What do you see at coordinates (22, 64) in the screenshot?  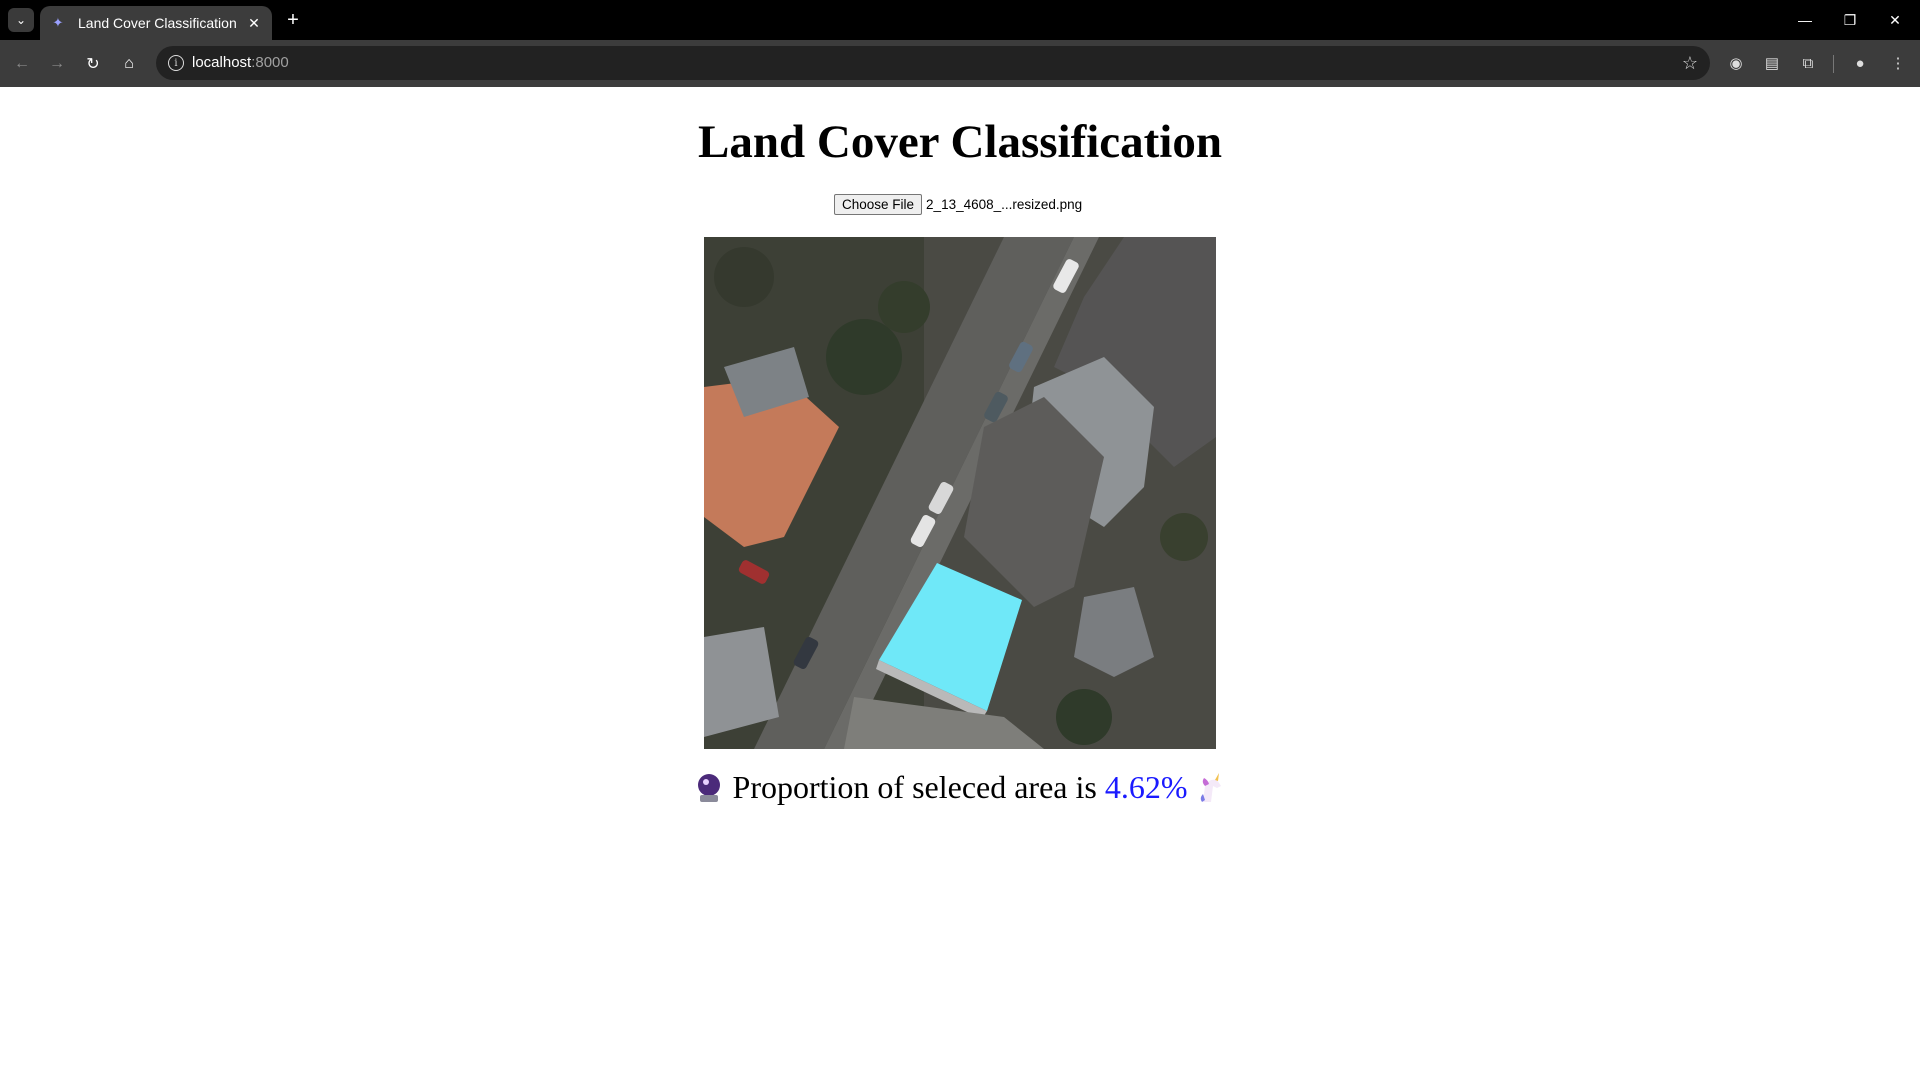 I see `back-icon: ←` at bounding box center [22, 64].